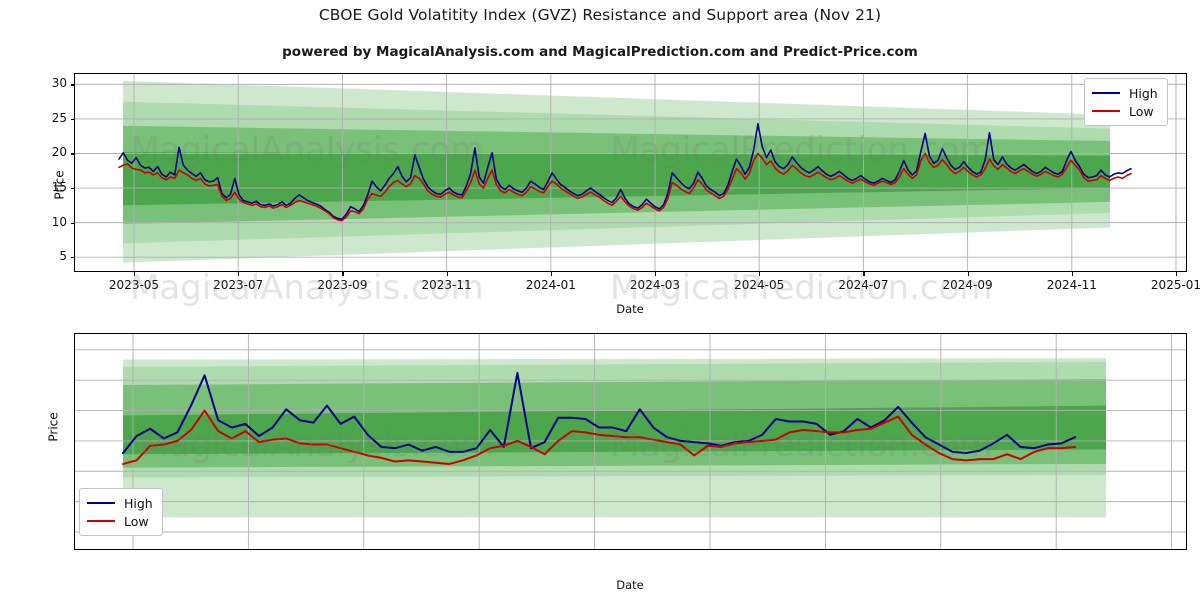 The width and height of the screenshot is (1200, 600). What do you see at coordinates (1071, 285) in the screenshot?
I see `x-axis-tick-label: 2024-11` at bounding box center [1071, 285].